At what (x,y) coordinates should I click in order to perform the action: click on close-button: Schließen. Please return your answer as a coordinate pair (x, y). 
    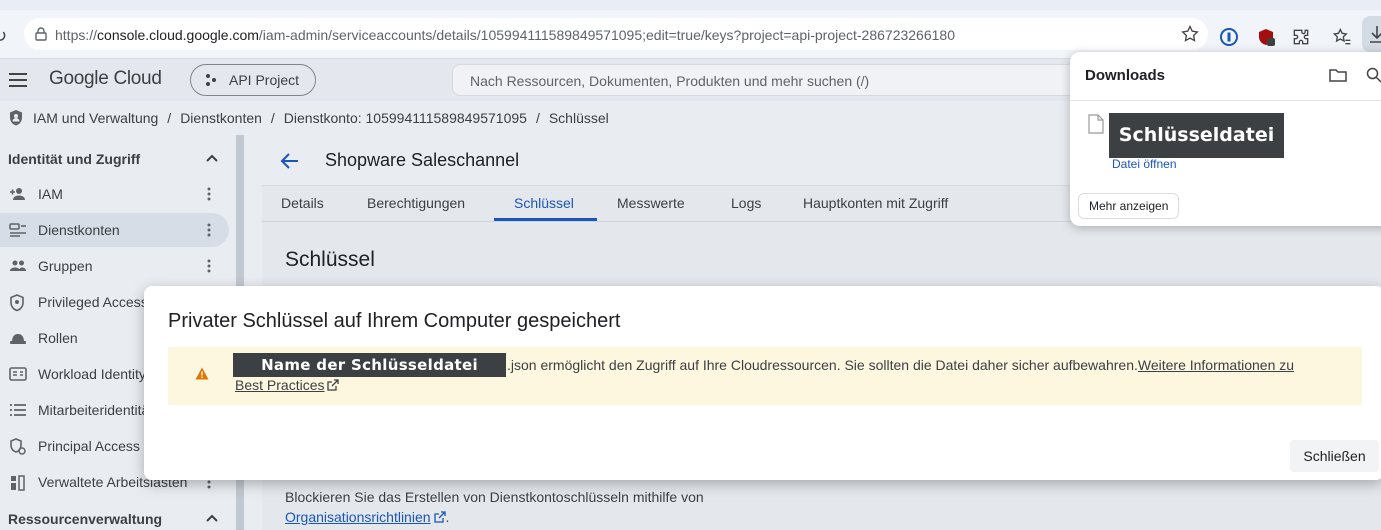
    Looking at the image, I should click on (1334, 456).